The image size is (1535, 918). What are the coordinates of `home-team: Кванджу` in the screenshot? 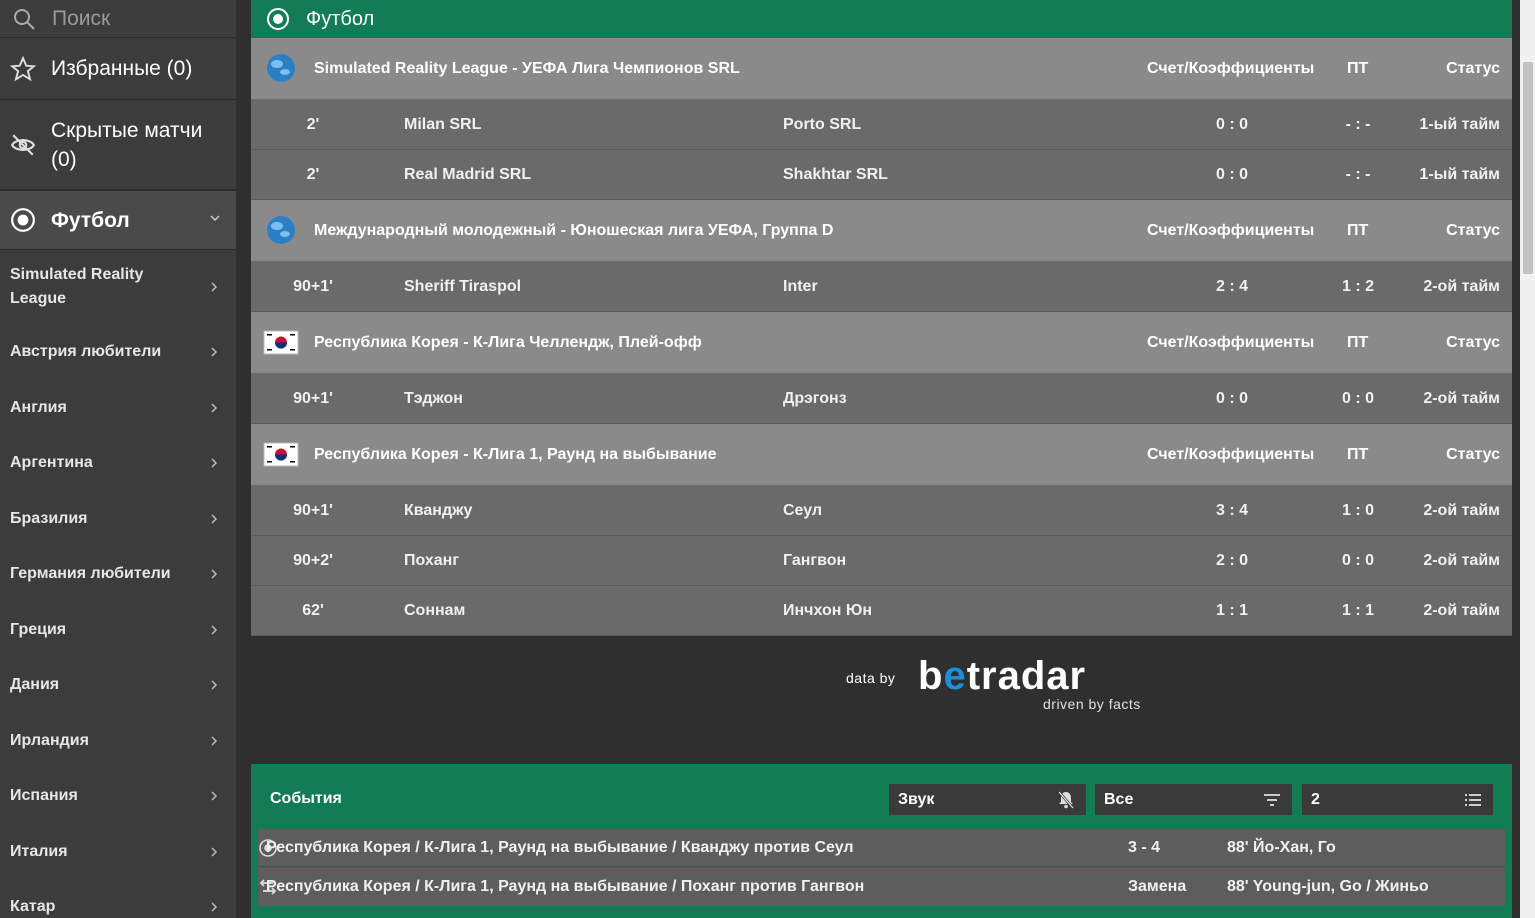 It's located at (438, 510).